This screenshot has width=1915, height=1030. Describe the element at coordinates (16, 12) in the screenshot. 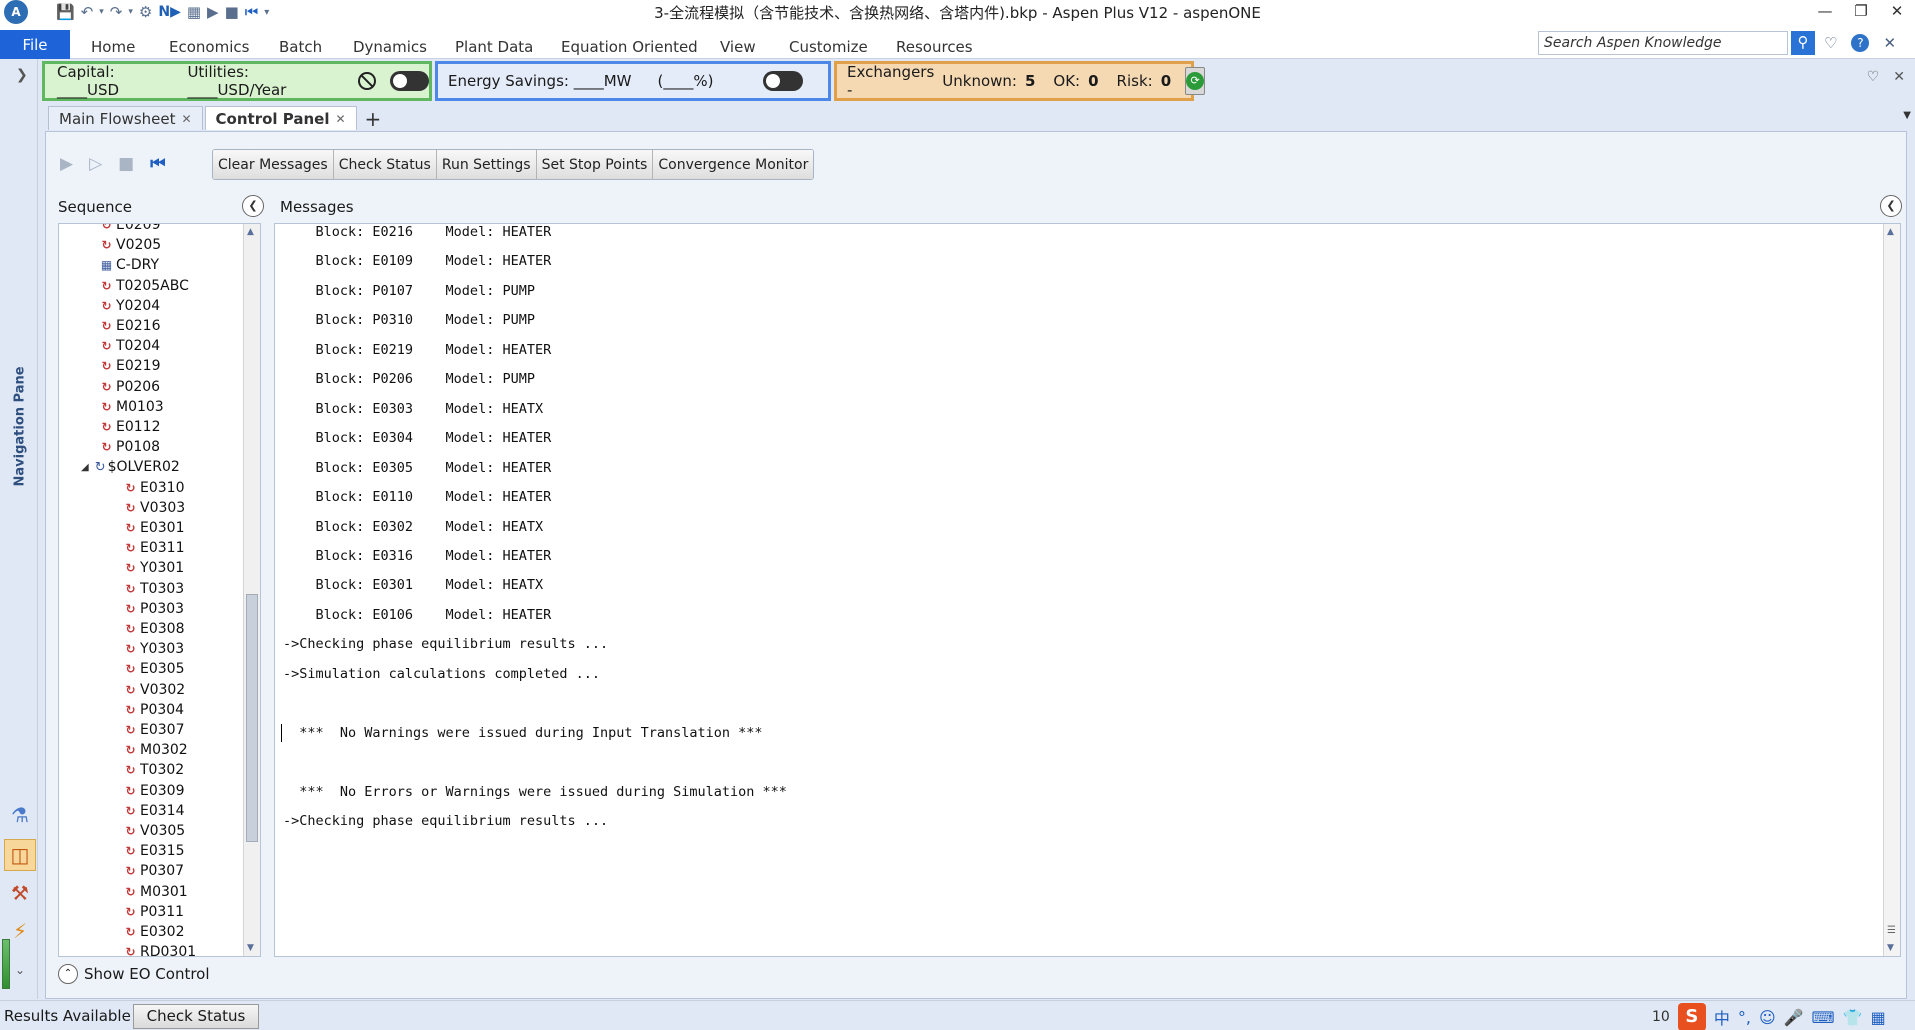

I see `aspen-logo-icon: A` at that location.